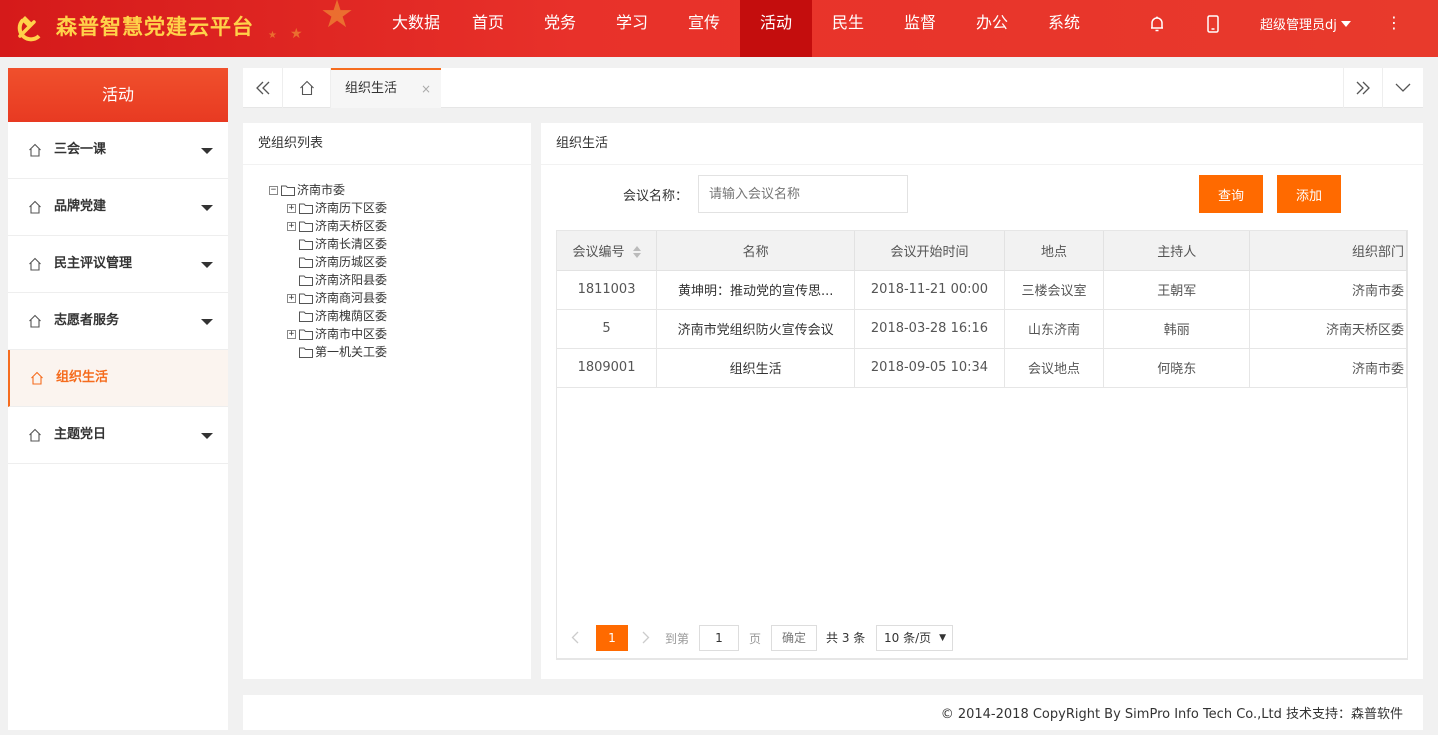  I want to click on tree-node: 济南长清区委, so click(328, 244).